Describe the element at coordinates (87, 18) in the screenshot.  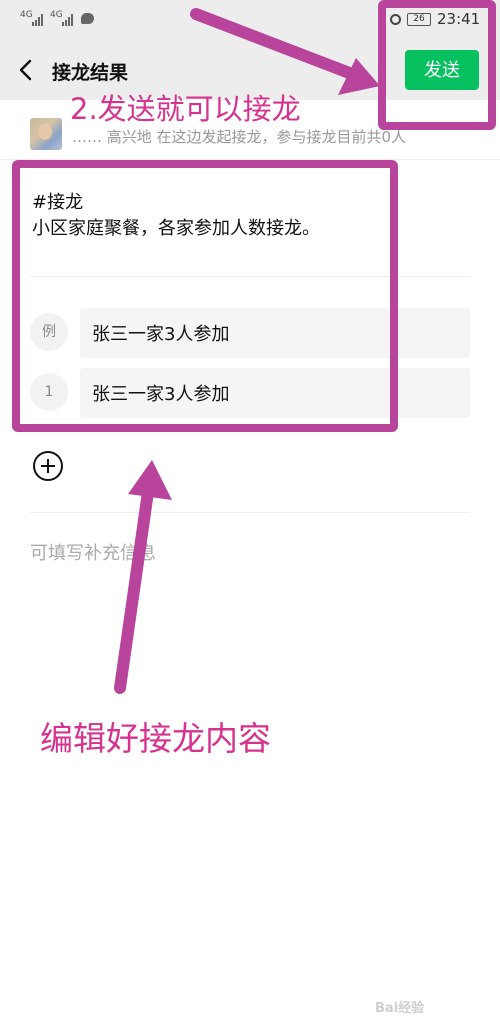
I see `chat-notification-icon` at that location.